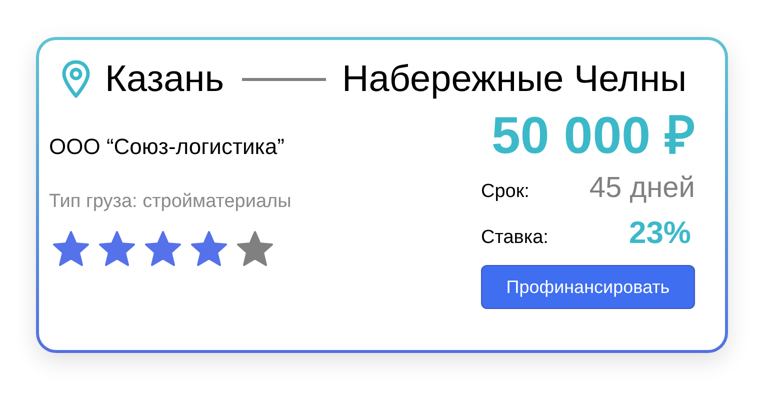 This screenshot has height=405, width=780. I want to click on finance-button: Профинансировать, so click(588, 287).